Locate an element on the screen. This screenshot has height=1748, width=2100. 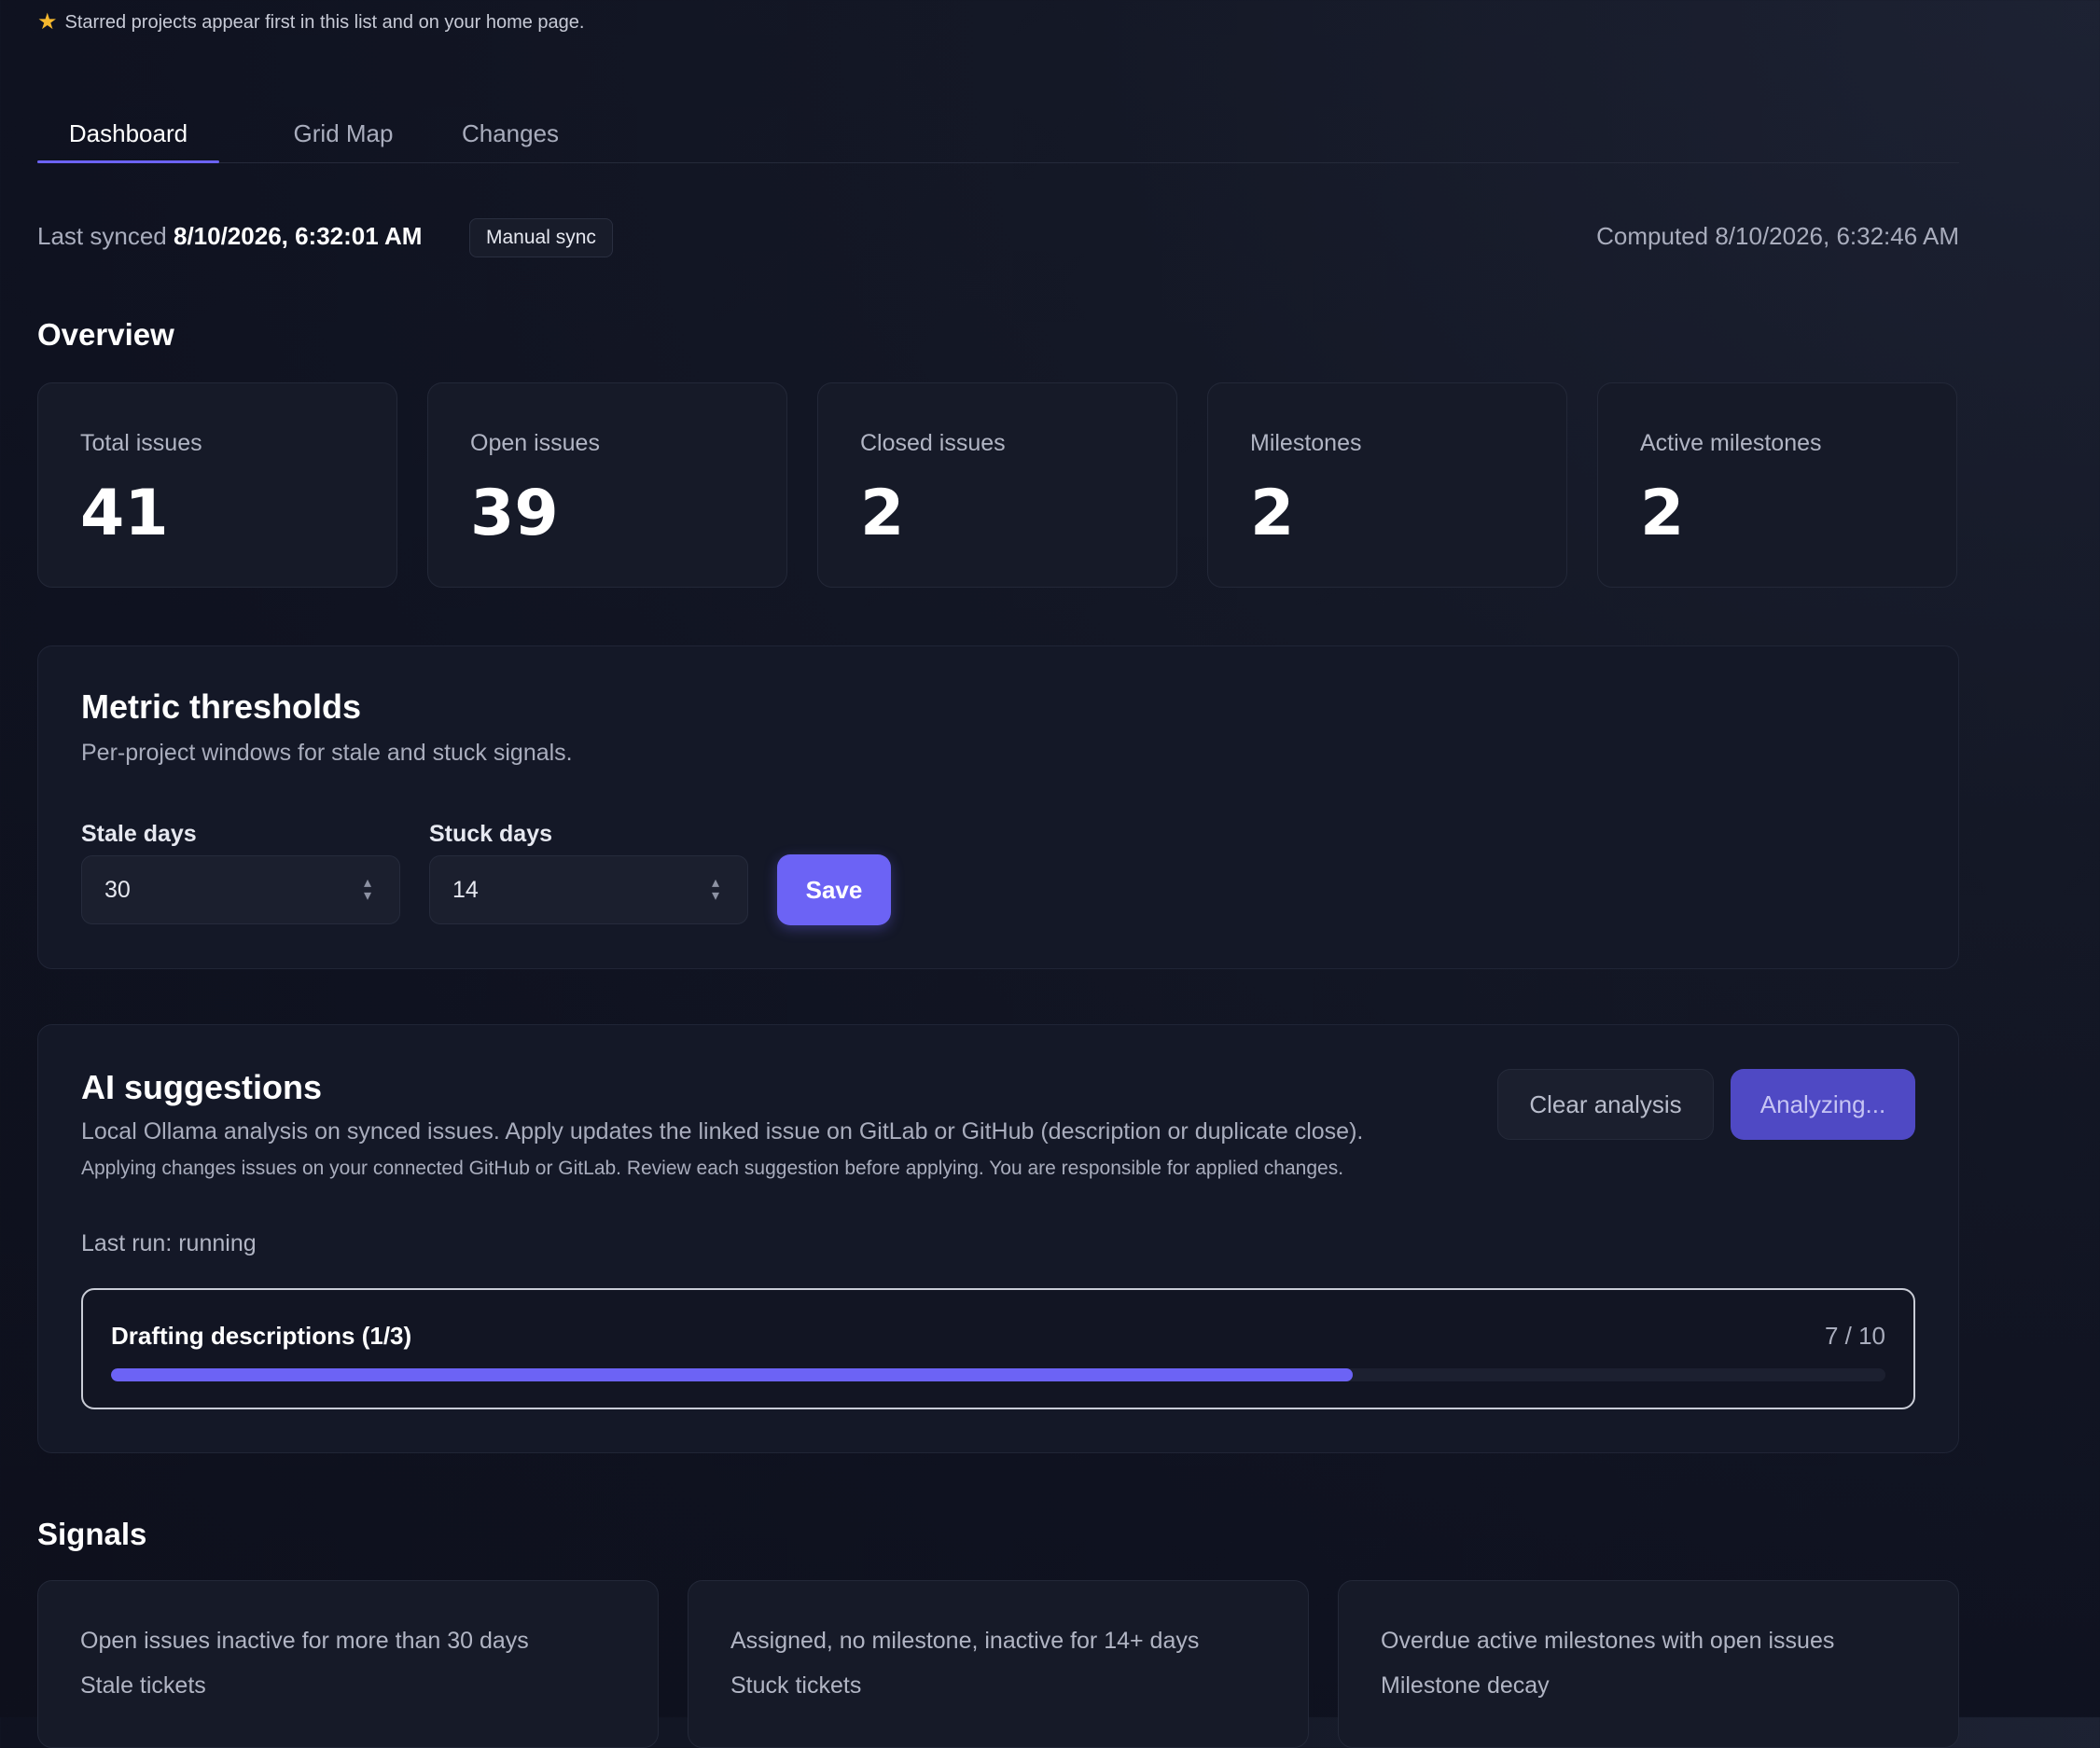
stat-card-active-milestones: Active milestones 2 is located at coordinates (1777, 485).